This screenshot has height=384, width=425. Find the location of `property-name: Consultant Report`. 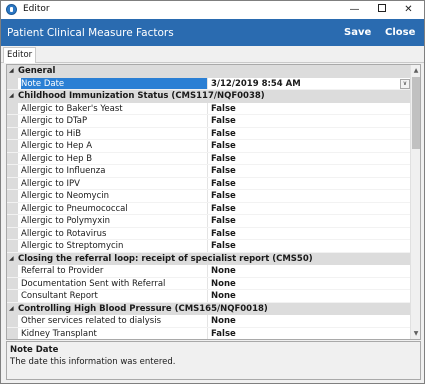

property-name: Consultant Report is located at coordinates (114, 296).